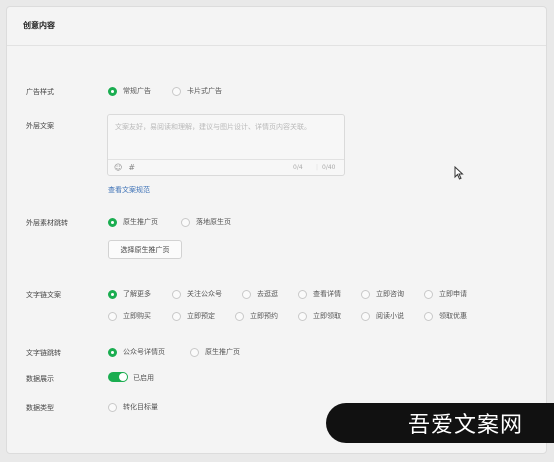 The height and width of the screenshot is (462, 554). I want to click on radio-text-link-jump-account: 公众号详情页, so click(136, 352).